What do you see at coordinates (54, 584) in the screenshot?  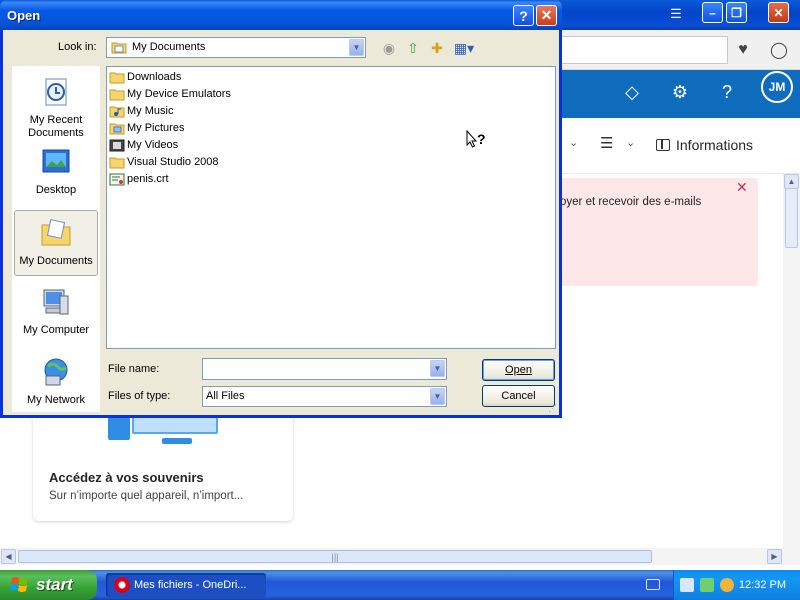 I see `start-label: start` at bounding box center [54, 584].